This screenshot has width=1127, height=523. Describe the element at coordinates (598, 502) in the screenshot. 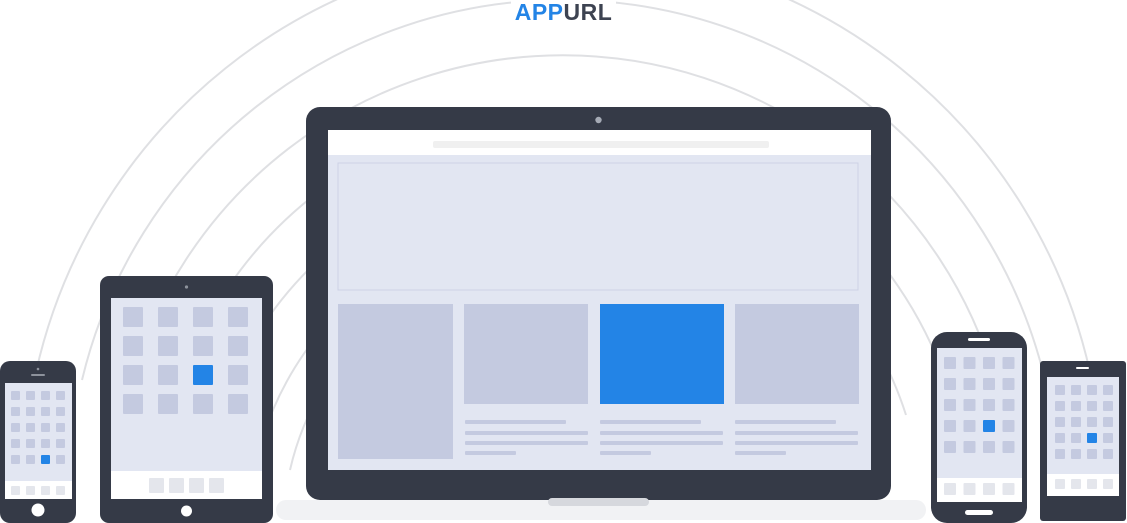

I see `laptop-base` at that location.